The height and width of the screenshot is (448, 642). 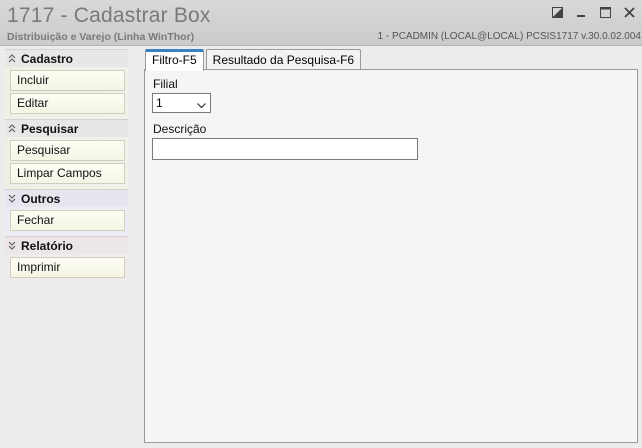 What do you see at coordinates (67, 103) in the screenshot?
I see `editar-button: Editar` at bounding box center [67, 103].